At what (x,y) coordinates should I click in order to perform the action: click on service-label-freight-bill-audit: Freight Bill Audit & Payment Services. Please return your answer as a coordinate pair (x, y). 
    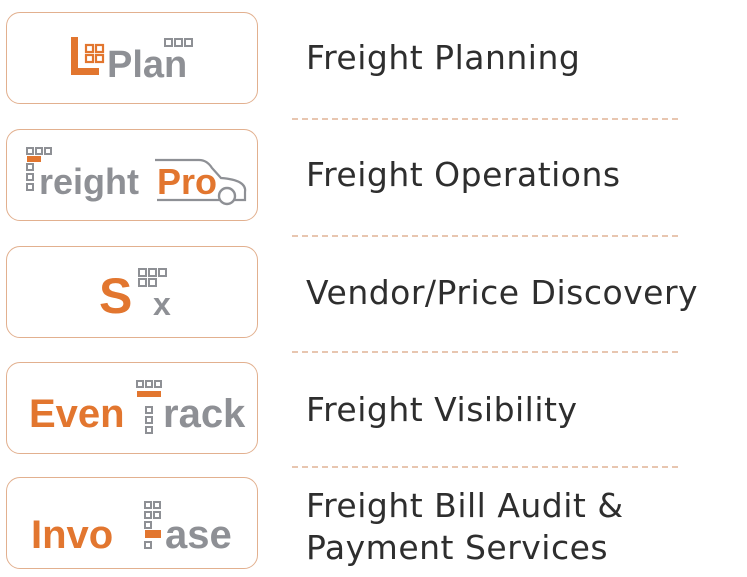
    Looking at the image, I should click on (465, 527).